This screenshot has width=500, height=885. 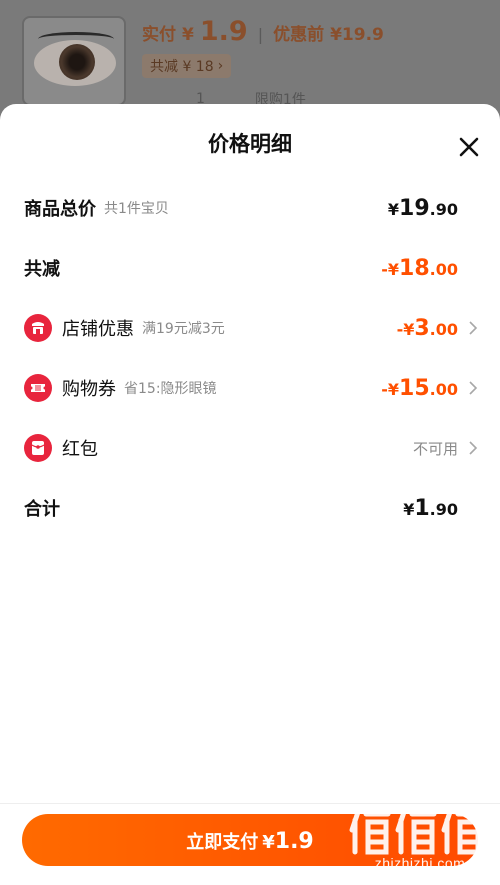 What do you see at coordinates (250, 208) in the screenshot?
I see `row-total-price: 商品总价 共1件宝贝 ¥ 19 .90` at bounding box center [250, 208].